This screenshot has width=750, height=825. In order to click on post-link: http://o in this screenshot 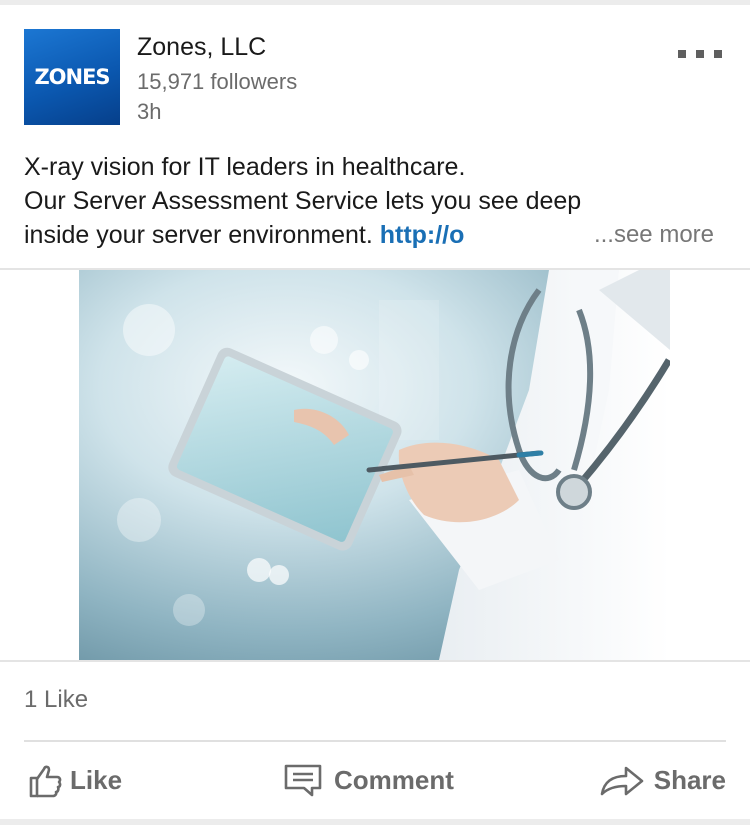, I will do `click(422, 235)`.